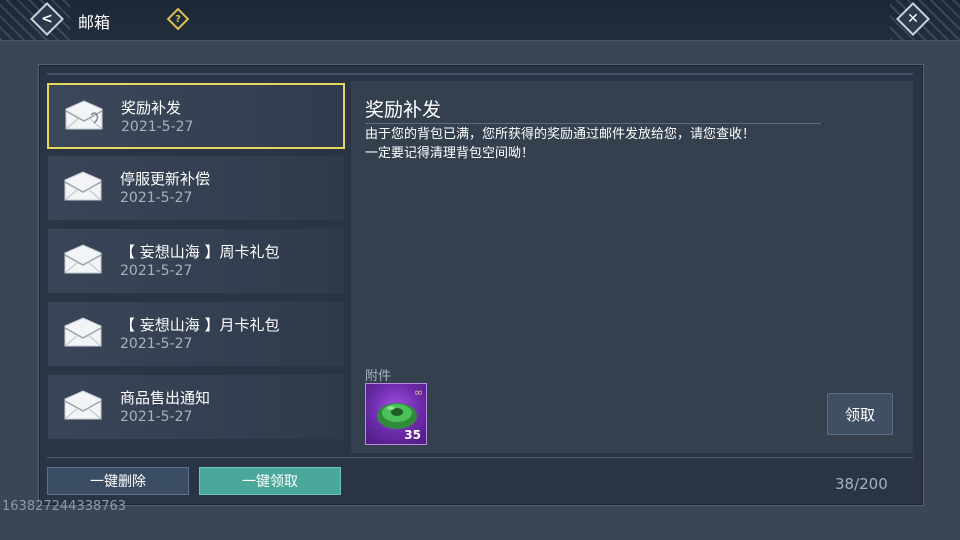 The width and height of the screenshot is (960, 540). I want to click on attachment-label: 附件, so click(378, 376).